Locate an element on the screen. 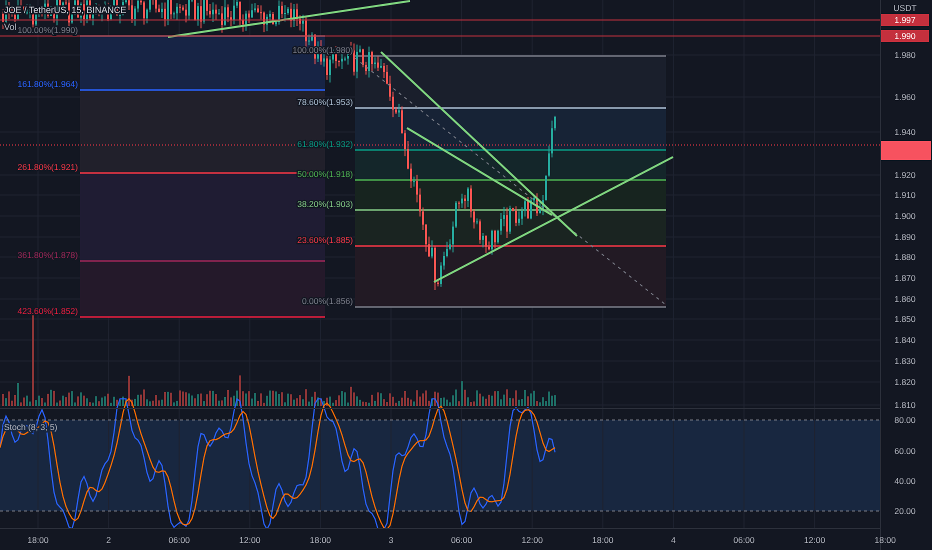 The image size is (932, 550). price-alert-badge: 1.990 is located at coordinates (905, 36).